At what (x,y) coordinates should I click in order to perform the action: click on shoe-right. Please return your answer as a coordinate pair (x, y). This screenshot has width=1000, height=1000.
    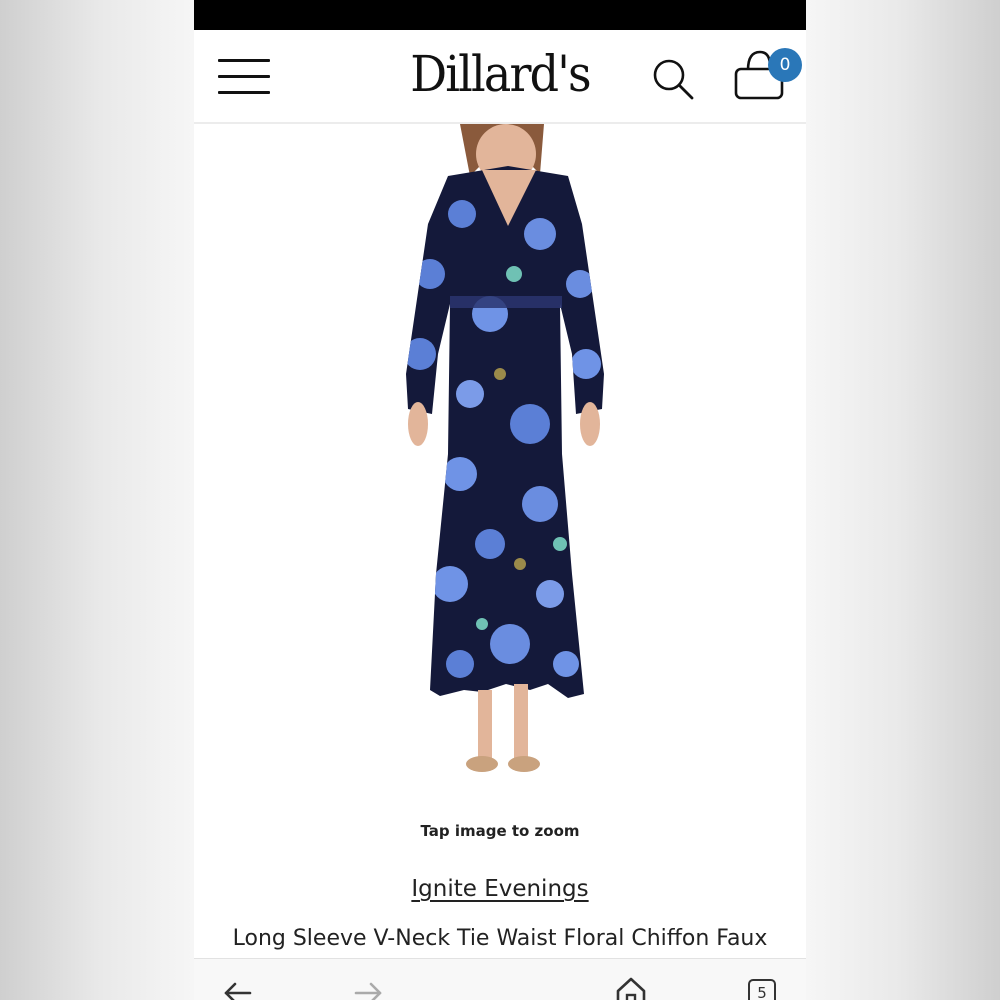
    Looking at the image, I should click on (524, 764).